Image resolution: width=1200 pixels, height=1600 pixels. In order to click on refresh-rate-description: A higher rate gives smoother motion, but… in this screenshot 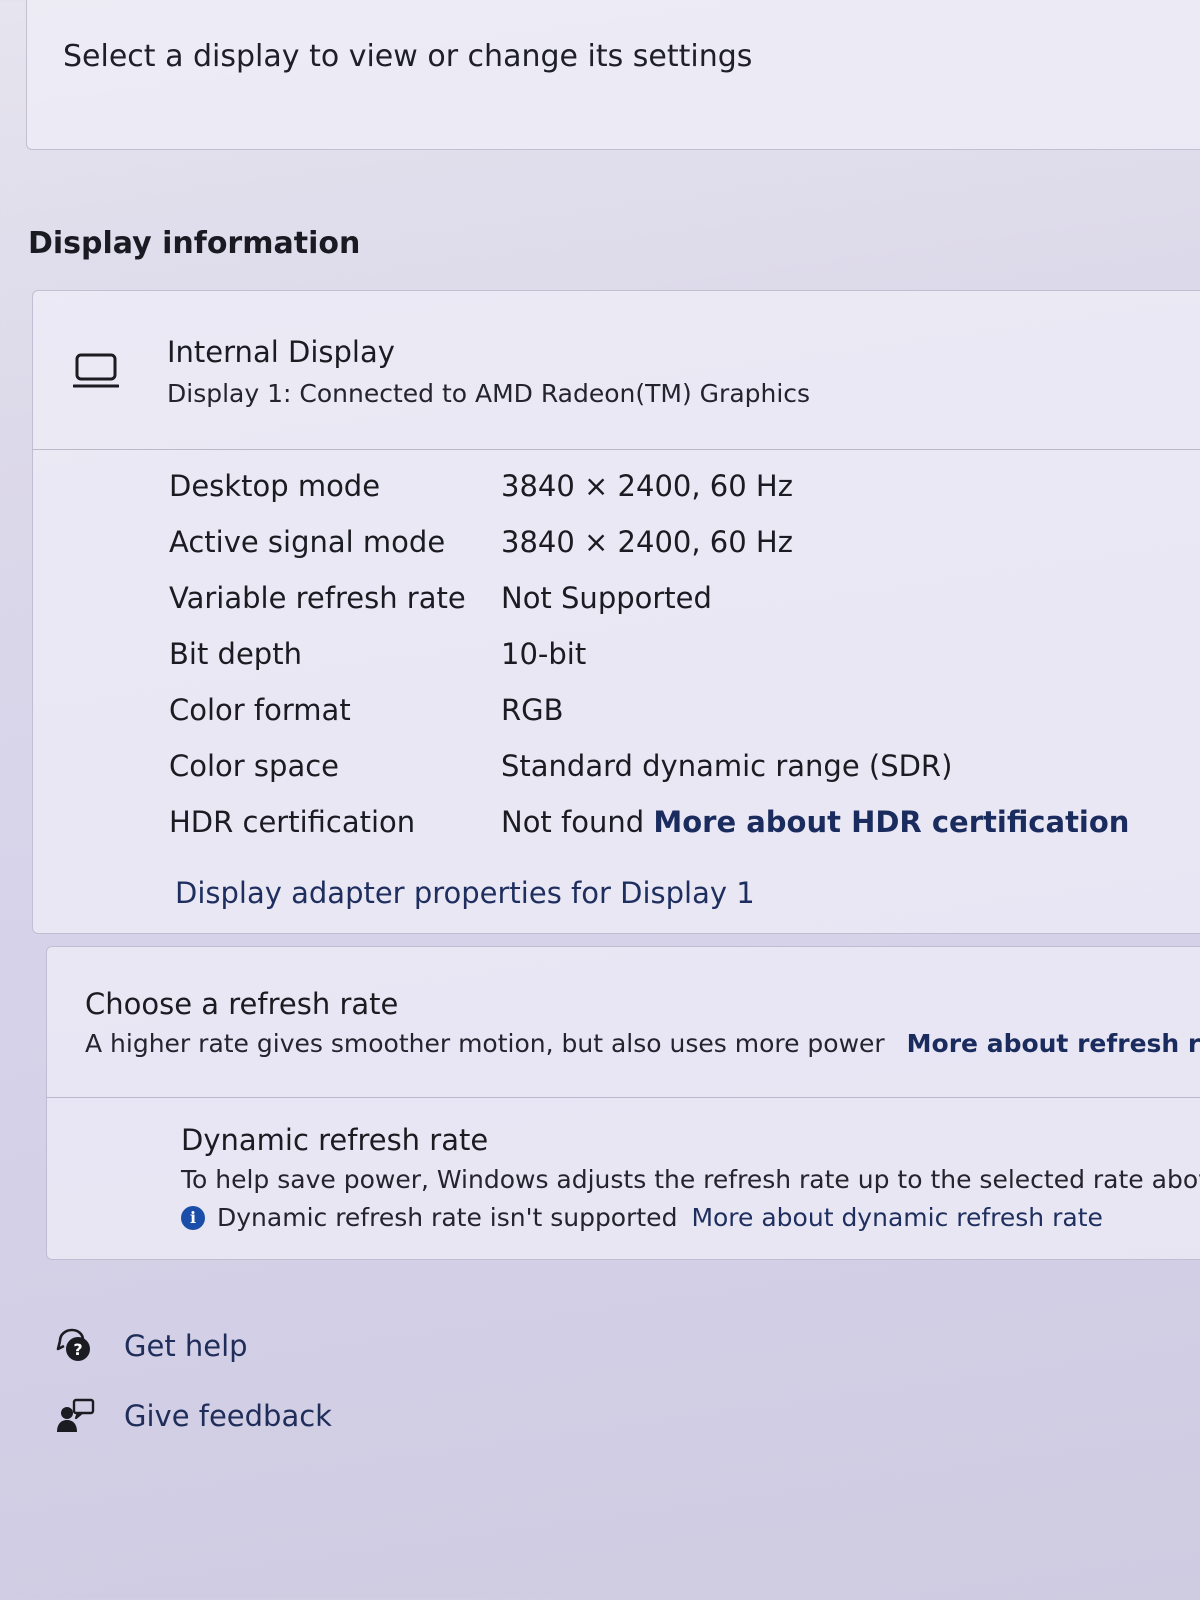, I will do `click(485, 1043)`.